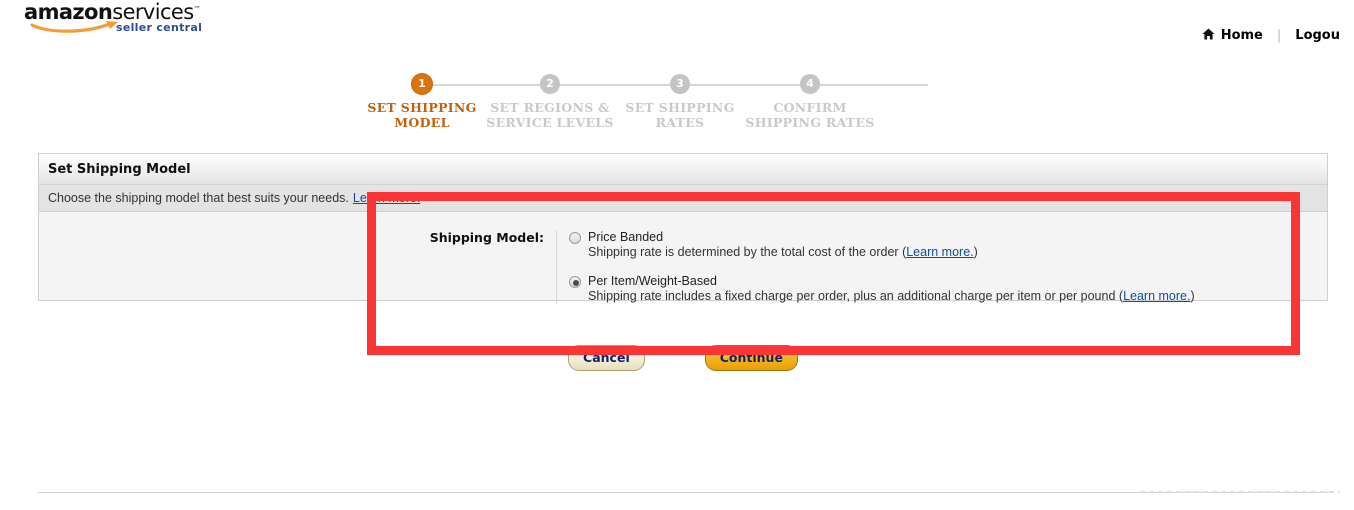 The height and width of the screenshot is (510, 1354). What do you see at coordinates (1241, 35) in the screenshot?
I see `nav-home-label: Home` at bounding box center [1241, 35].